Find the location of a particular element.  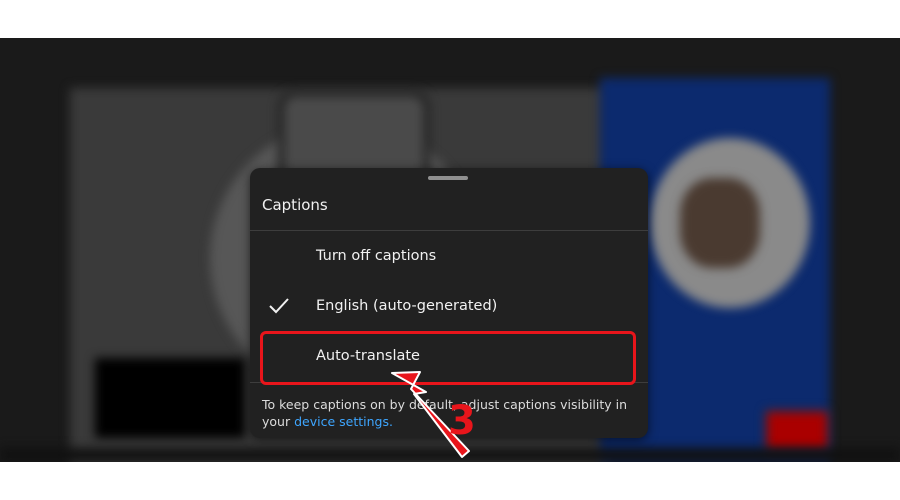

blurred-progress-bar is located at coordinates (450, 455).